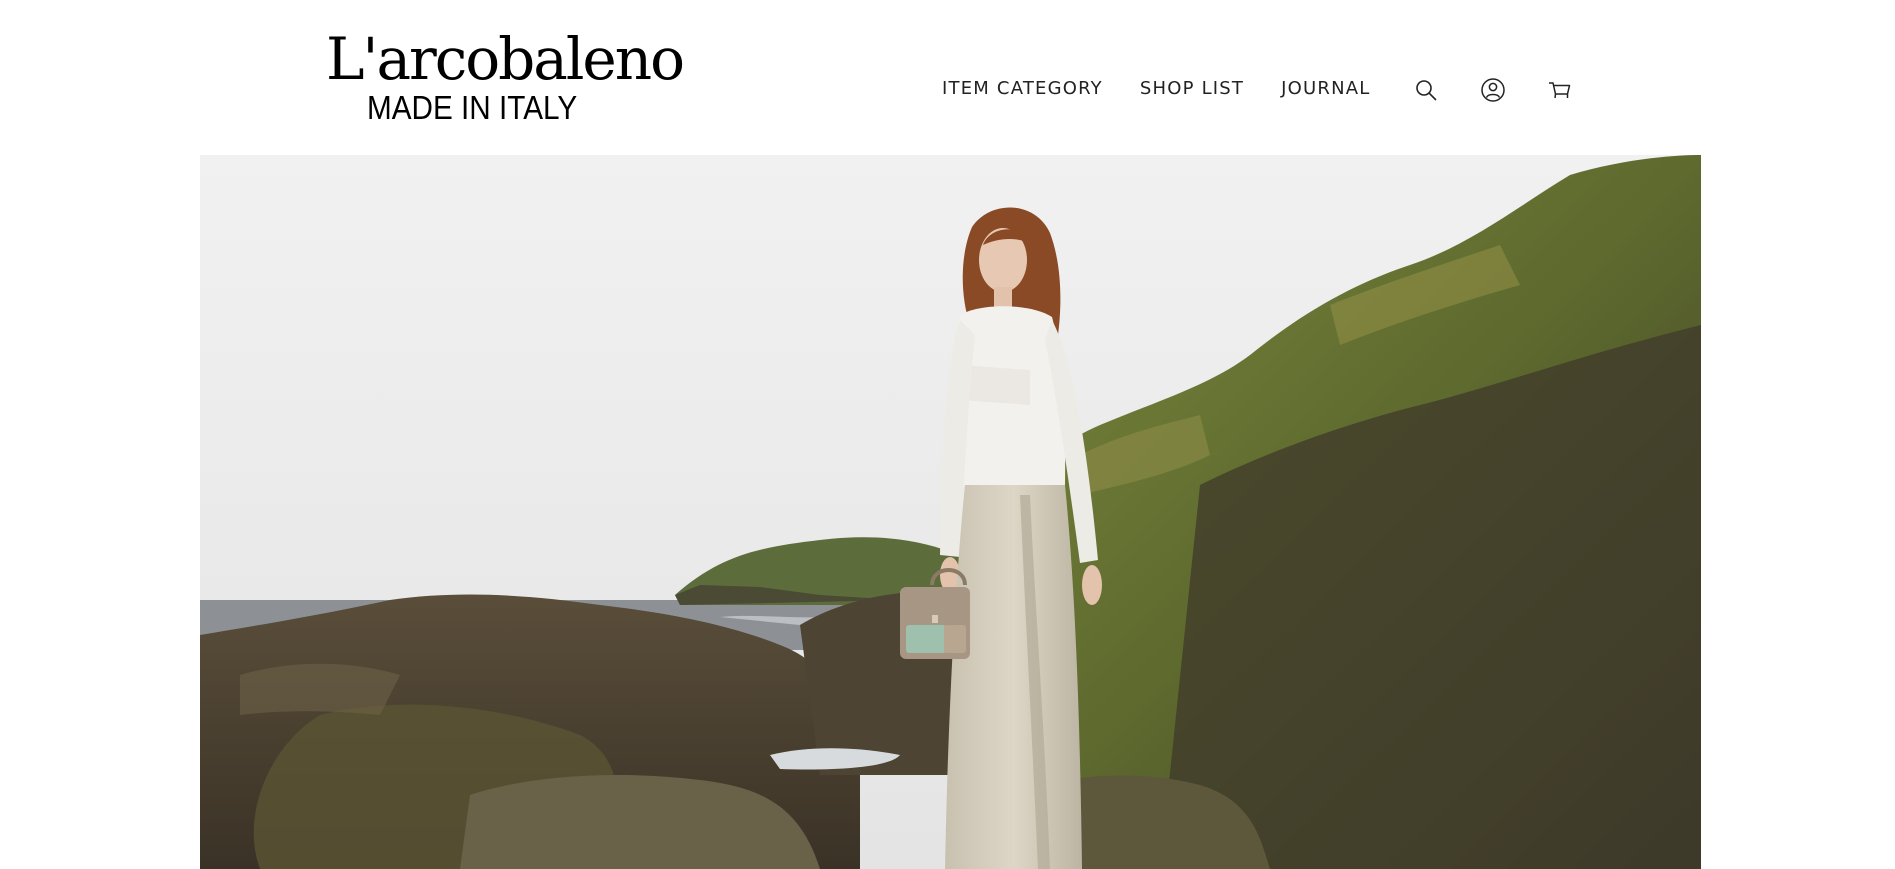  I want to click on cart-icon, so click(1560, 90).